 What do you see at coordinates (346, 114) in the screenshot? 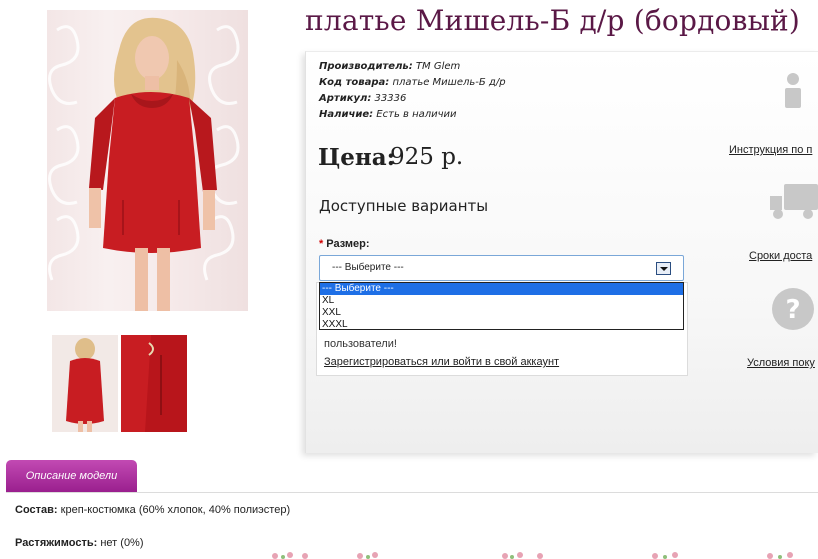
I see `stock-label: Наличие:` at bounding box center [346, 114].